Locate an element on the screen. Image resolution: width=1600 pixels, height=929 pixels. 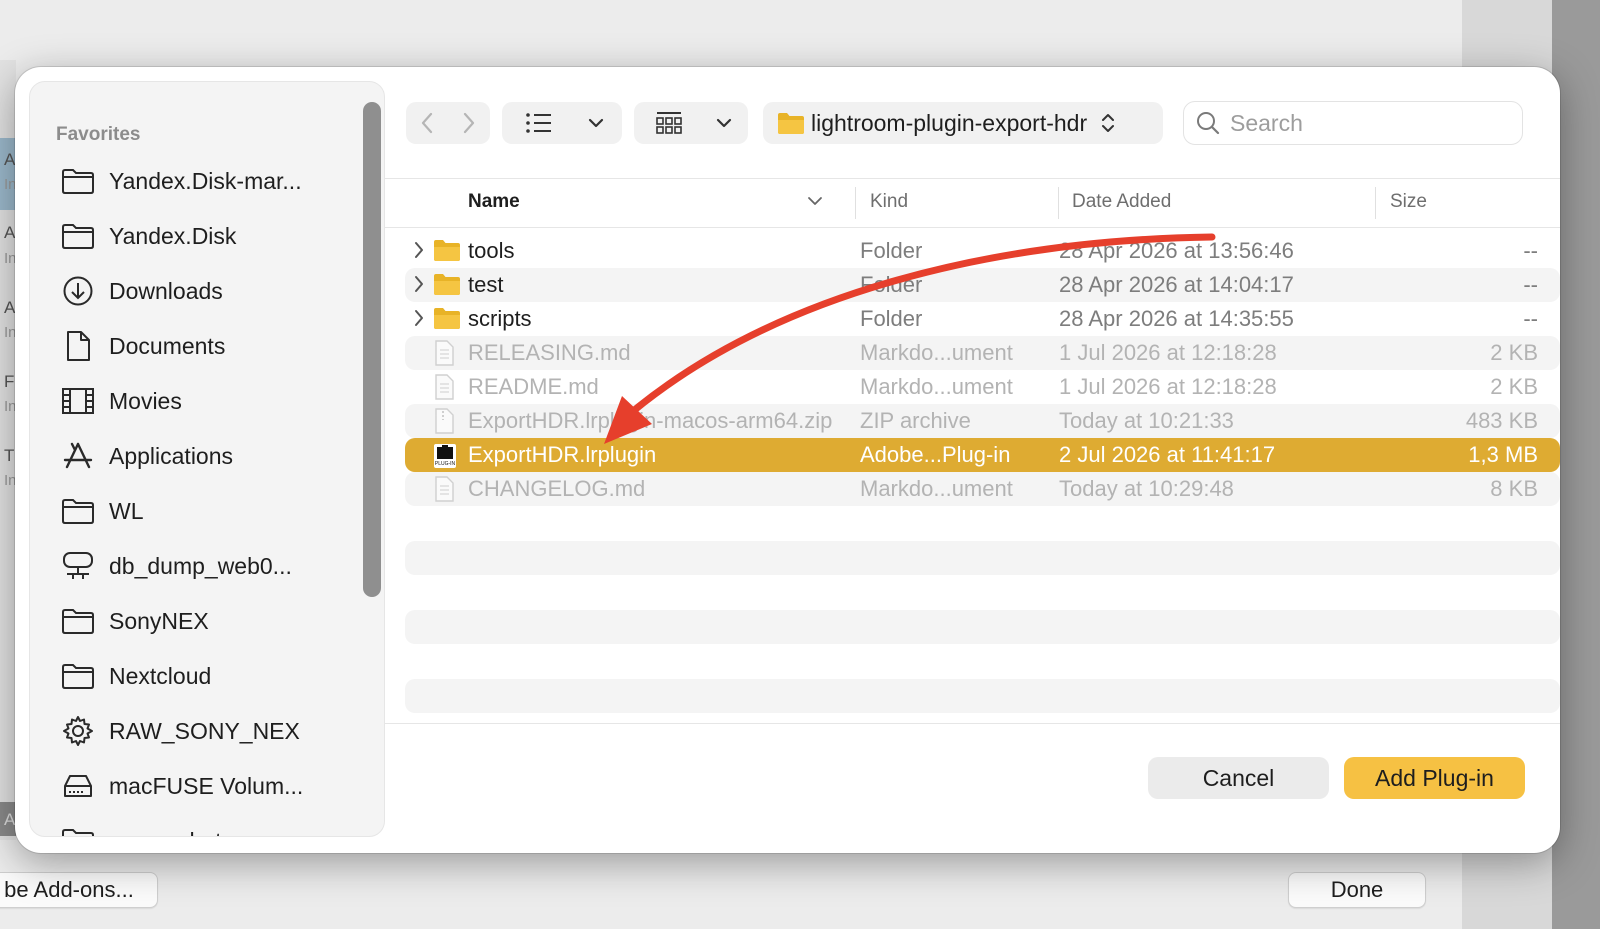
column-header-date-added: Date Added is located at coordinates (1121, 202).